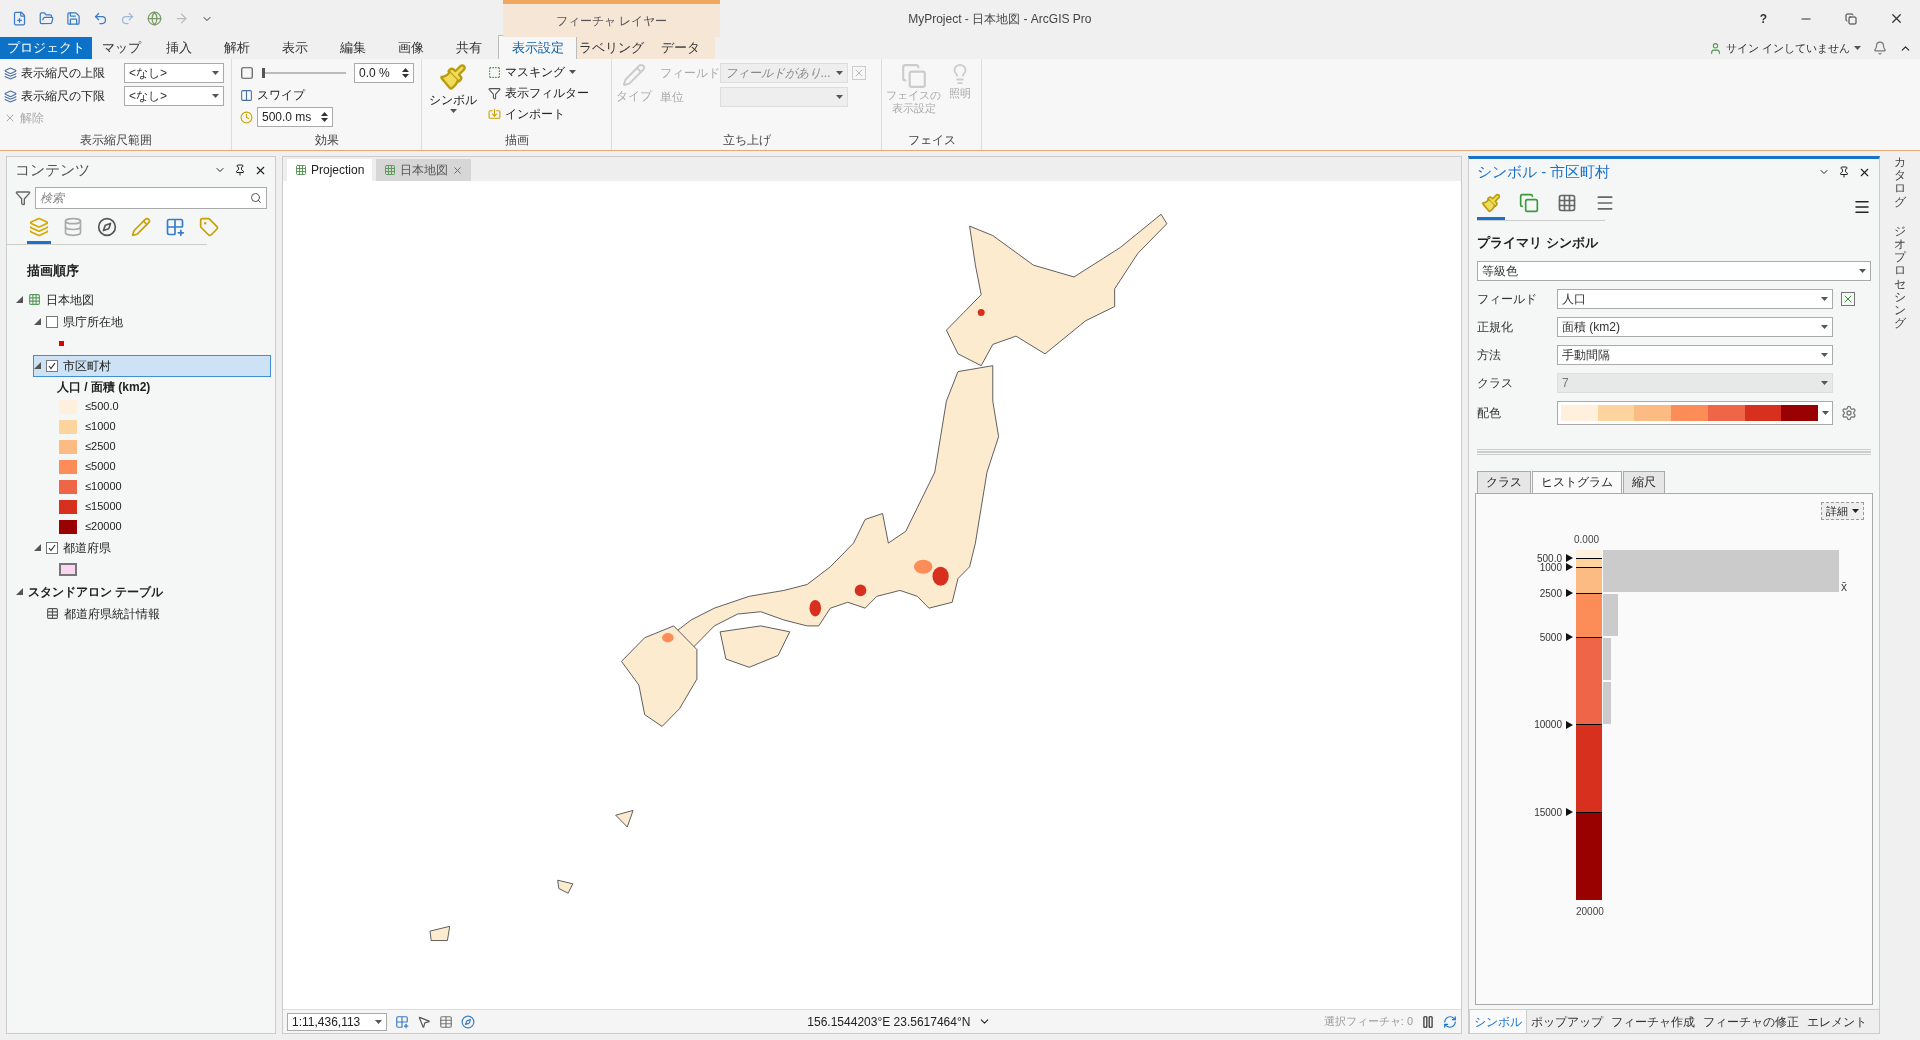  Describe the element at coordinates (1567, 1021) in the screenshot. I see `pane-tab: ポップアップ` at that location.